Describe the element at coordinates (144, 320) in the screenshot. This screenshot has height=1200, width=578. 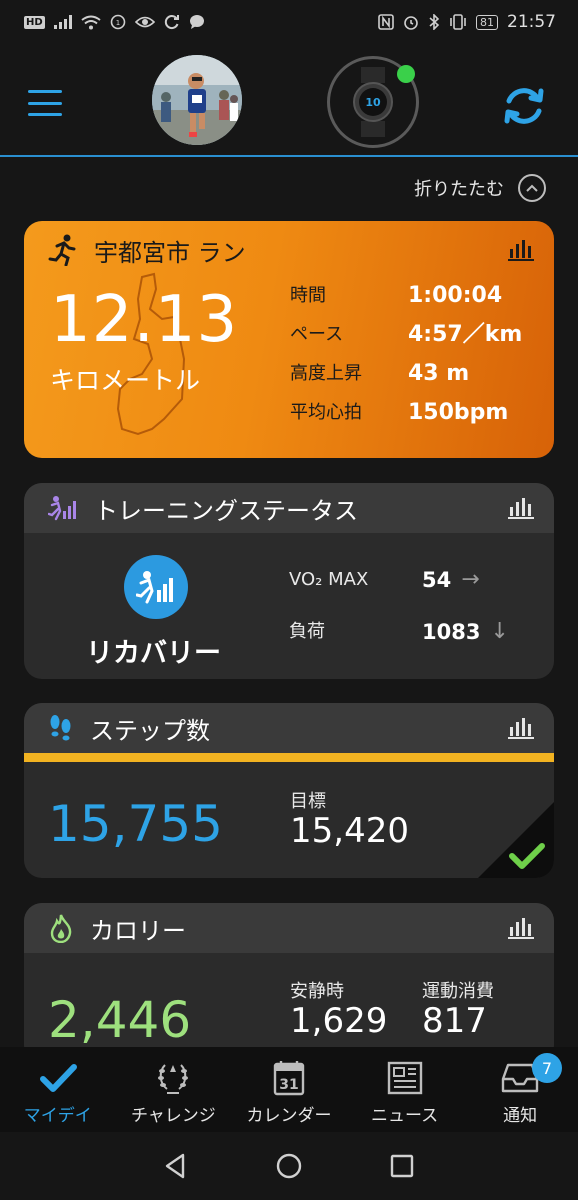
I see `run-distance: 12.13` at that location.